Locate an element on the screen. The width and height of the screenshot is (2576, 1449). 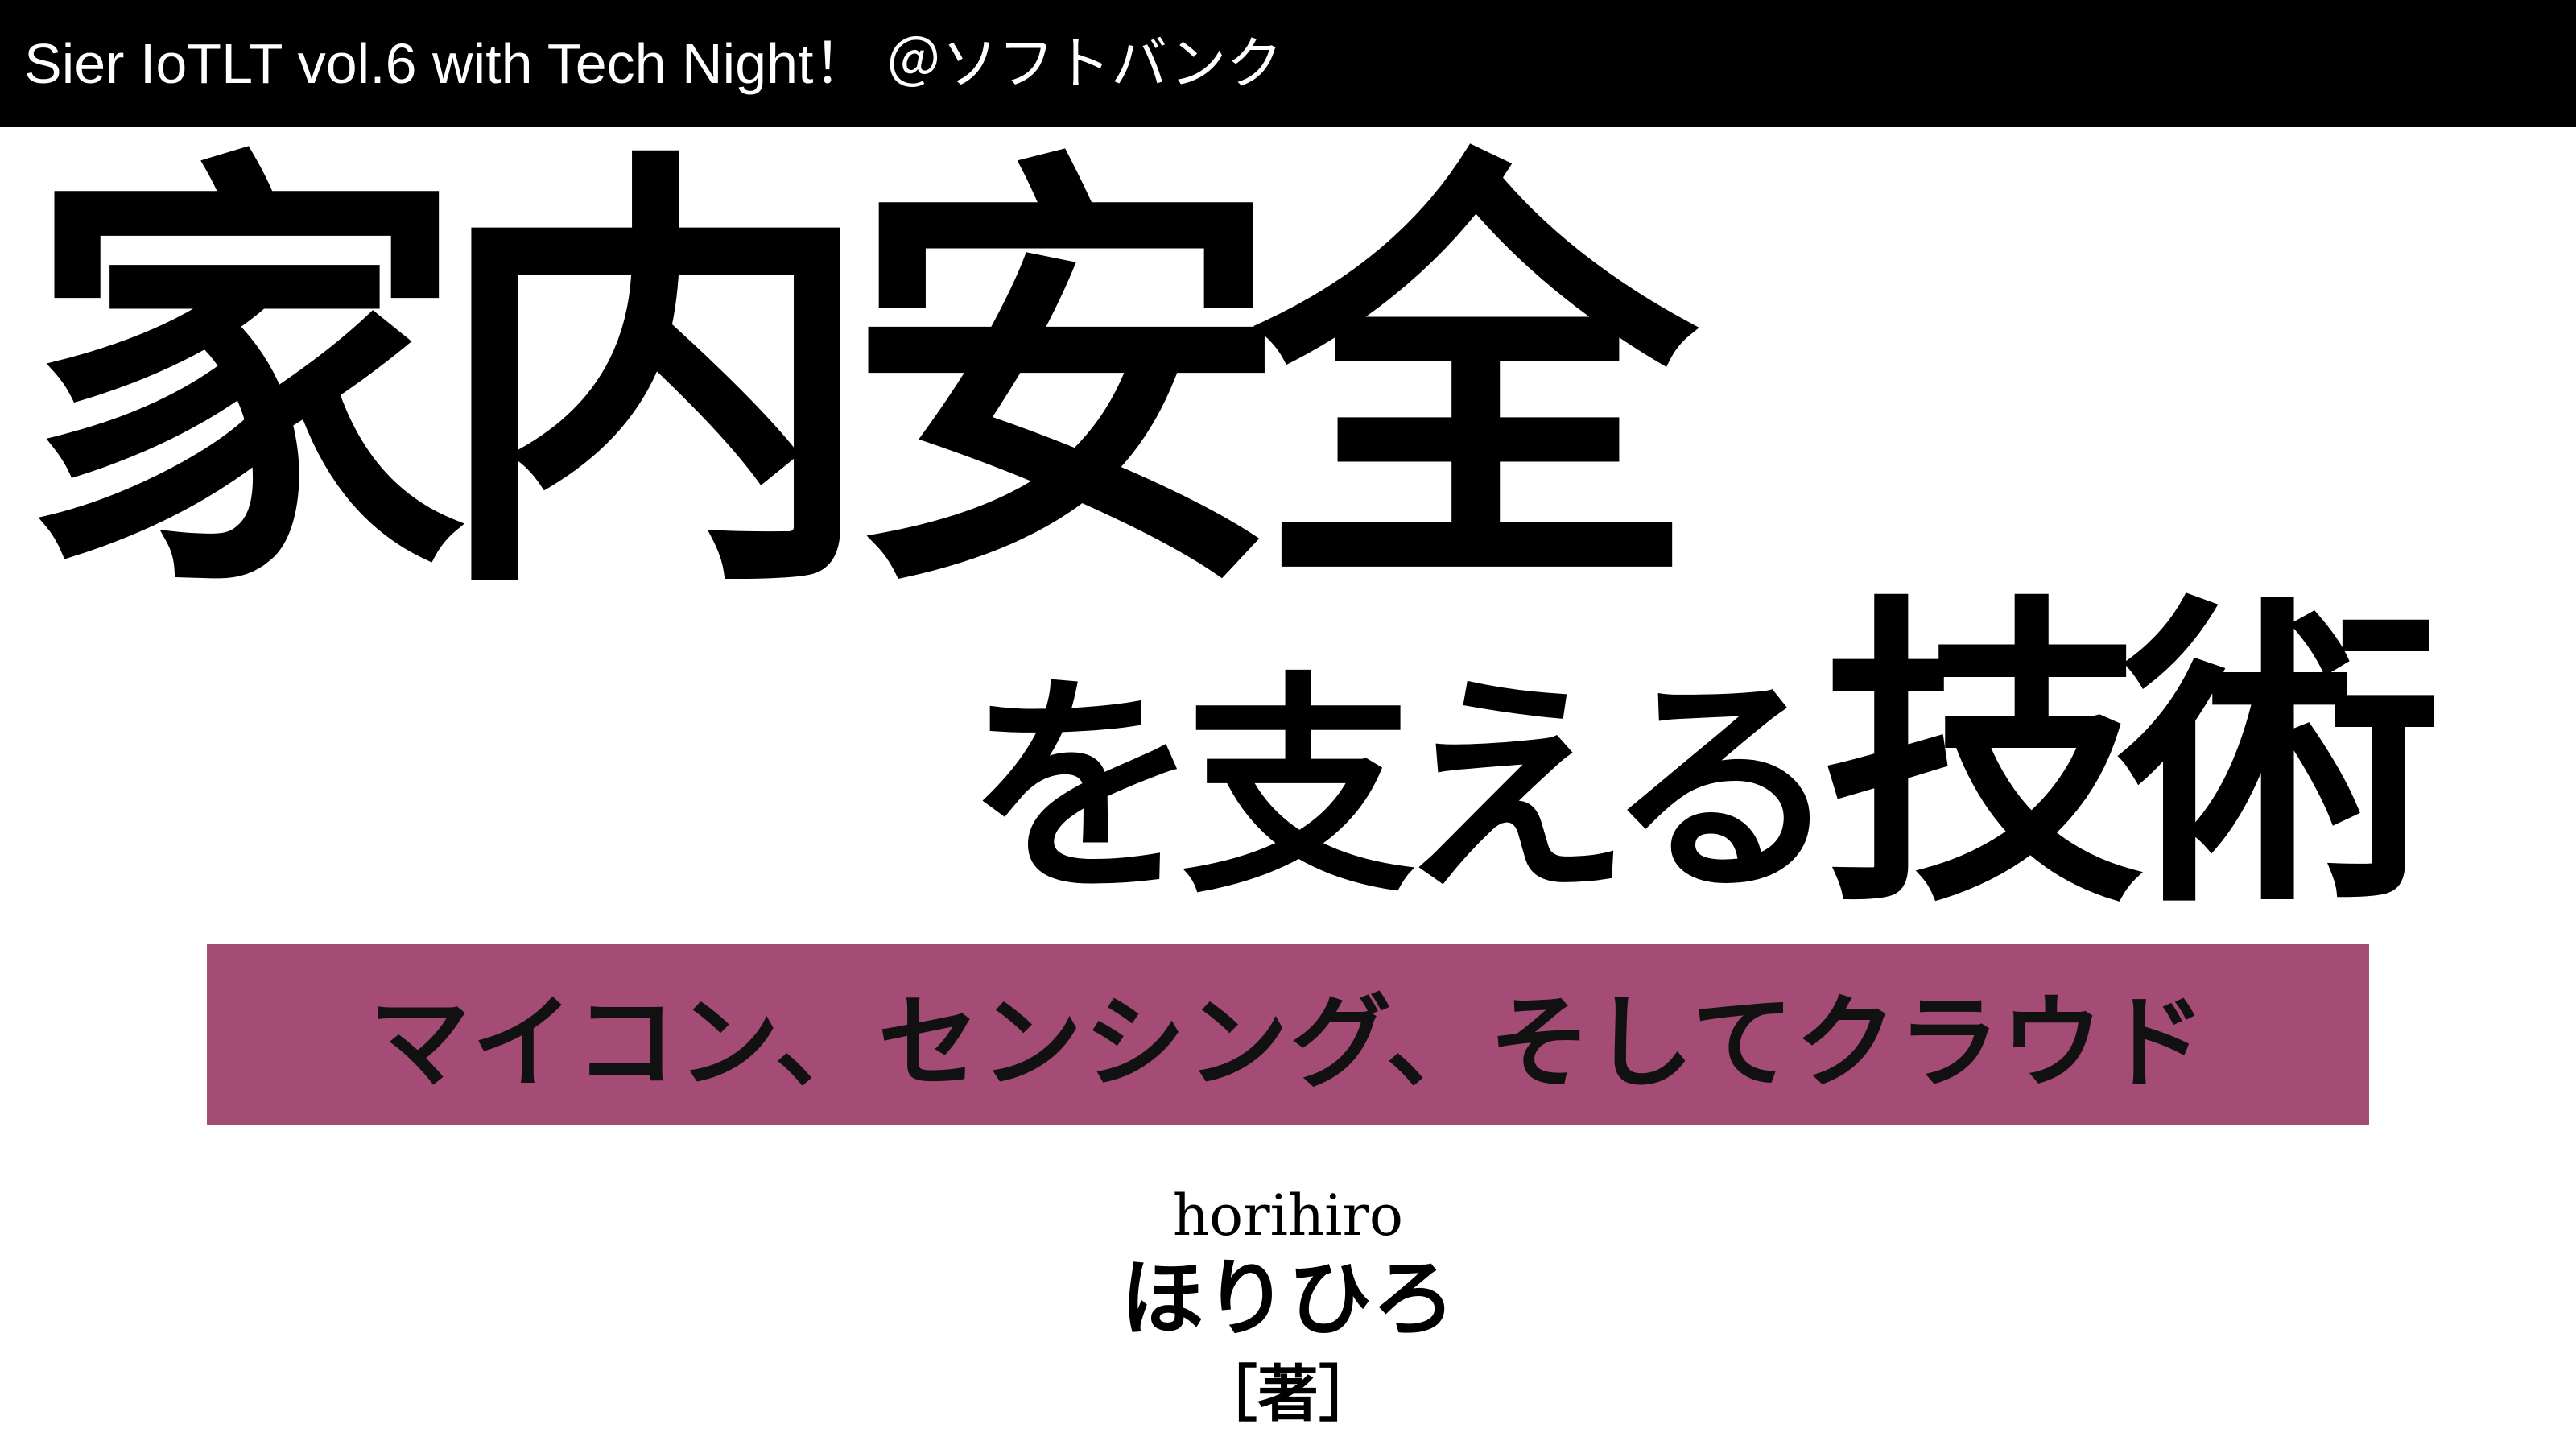
author-name: ほりひろ is located at coordinates (1287, 1298).